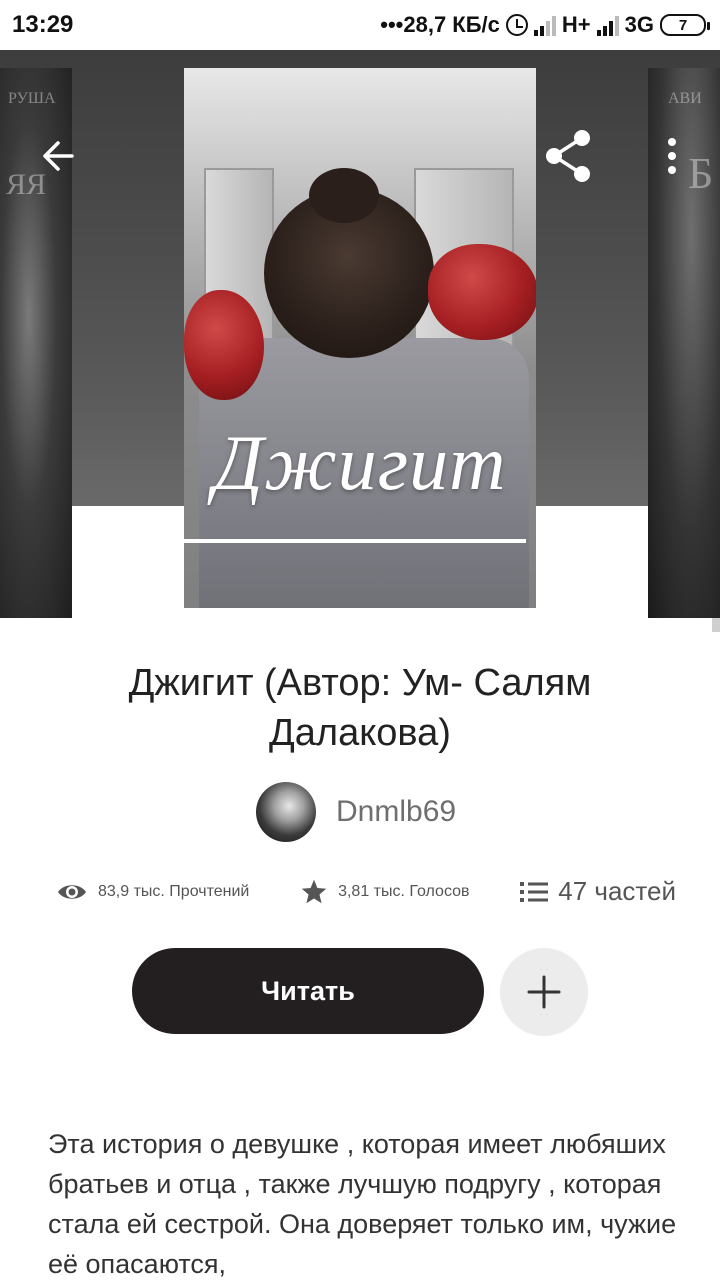 This screenshot has height=1280, width=720. I want to click on arrow-left-icon, so click(58, 156).